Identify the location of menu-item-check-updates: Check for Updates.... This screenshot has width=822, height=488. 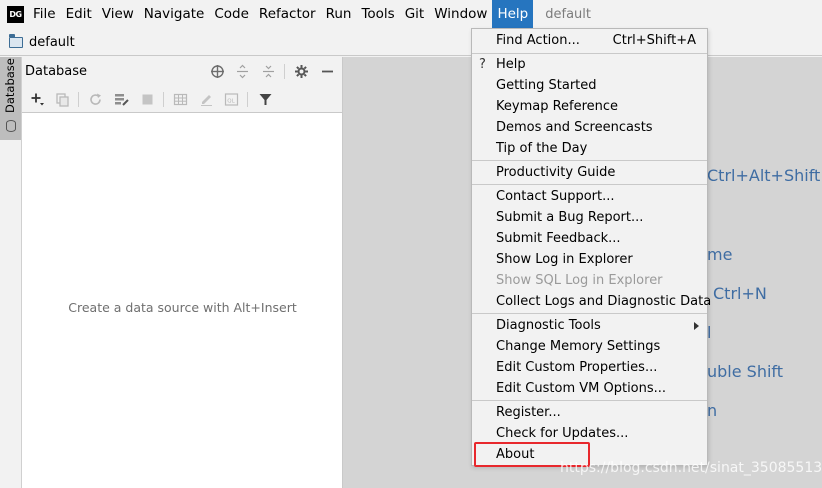
(589, 433).